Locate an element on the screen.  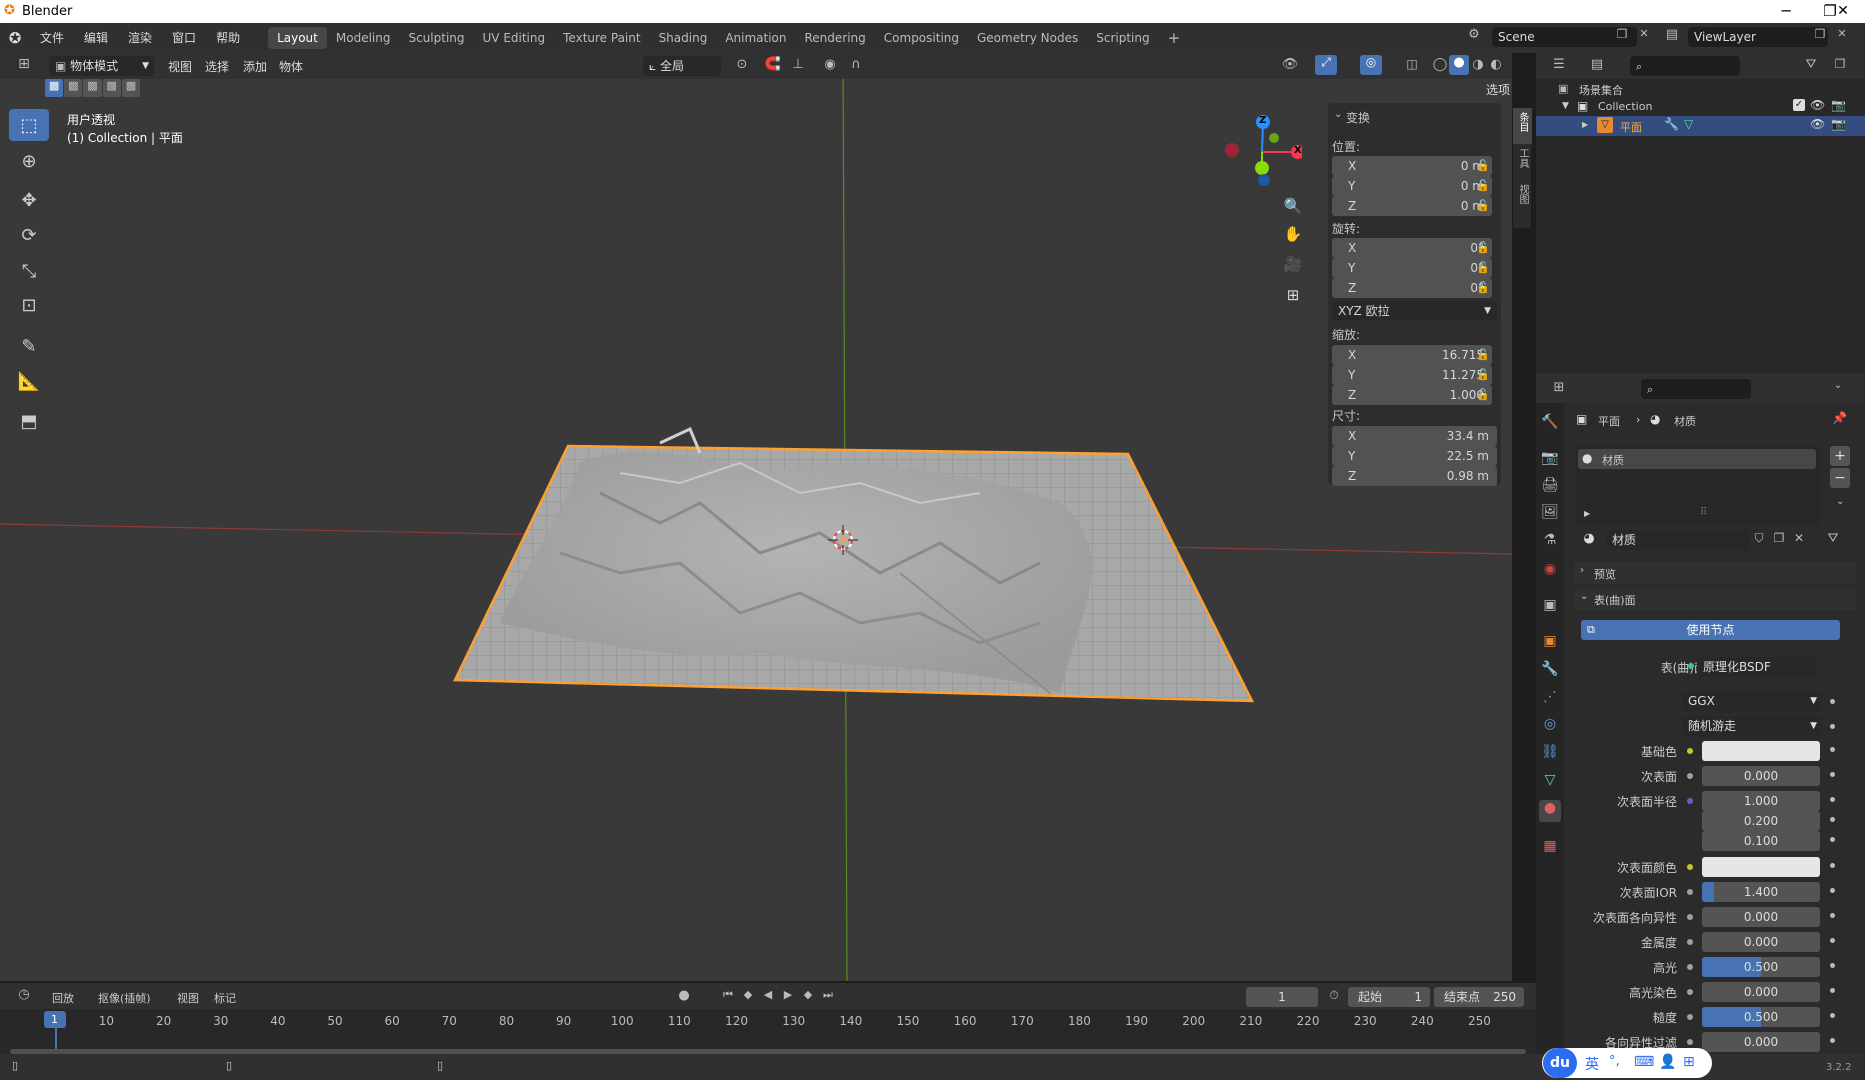
tab-uv-editing: UV Editing is located at coordinates (514, 38).